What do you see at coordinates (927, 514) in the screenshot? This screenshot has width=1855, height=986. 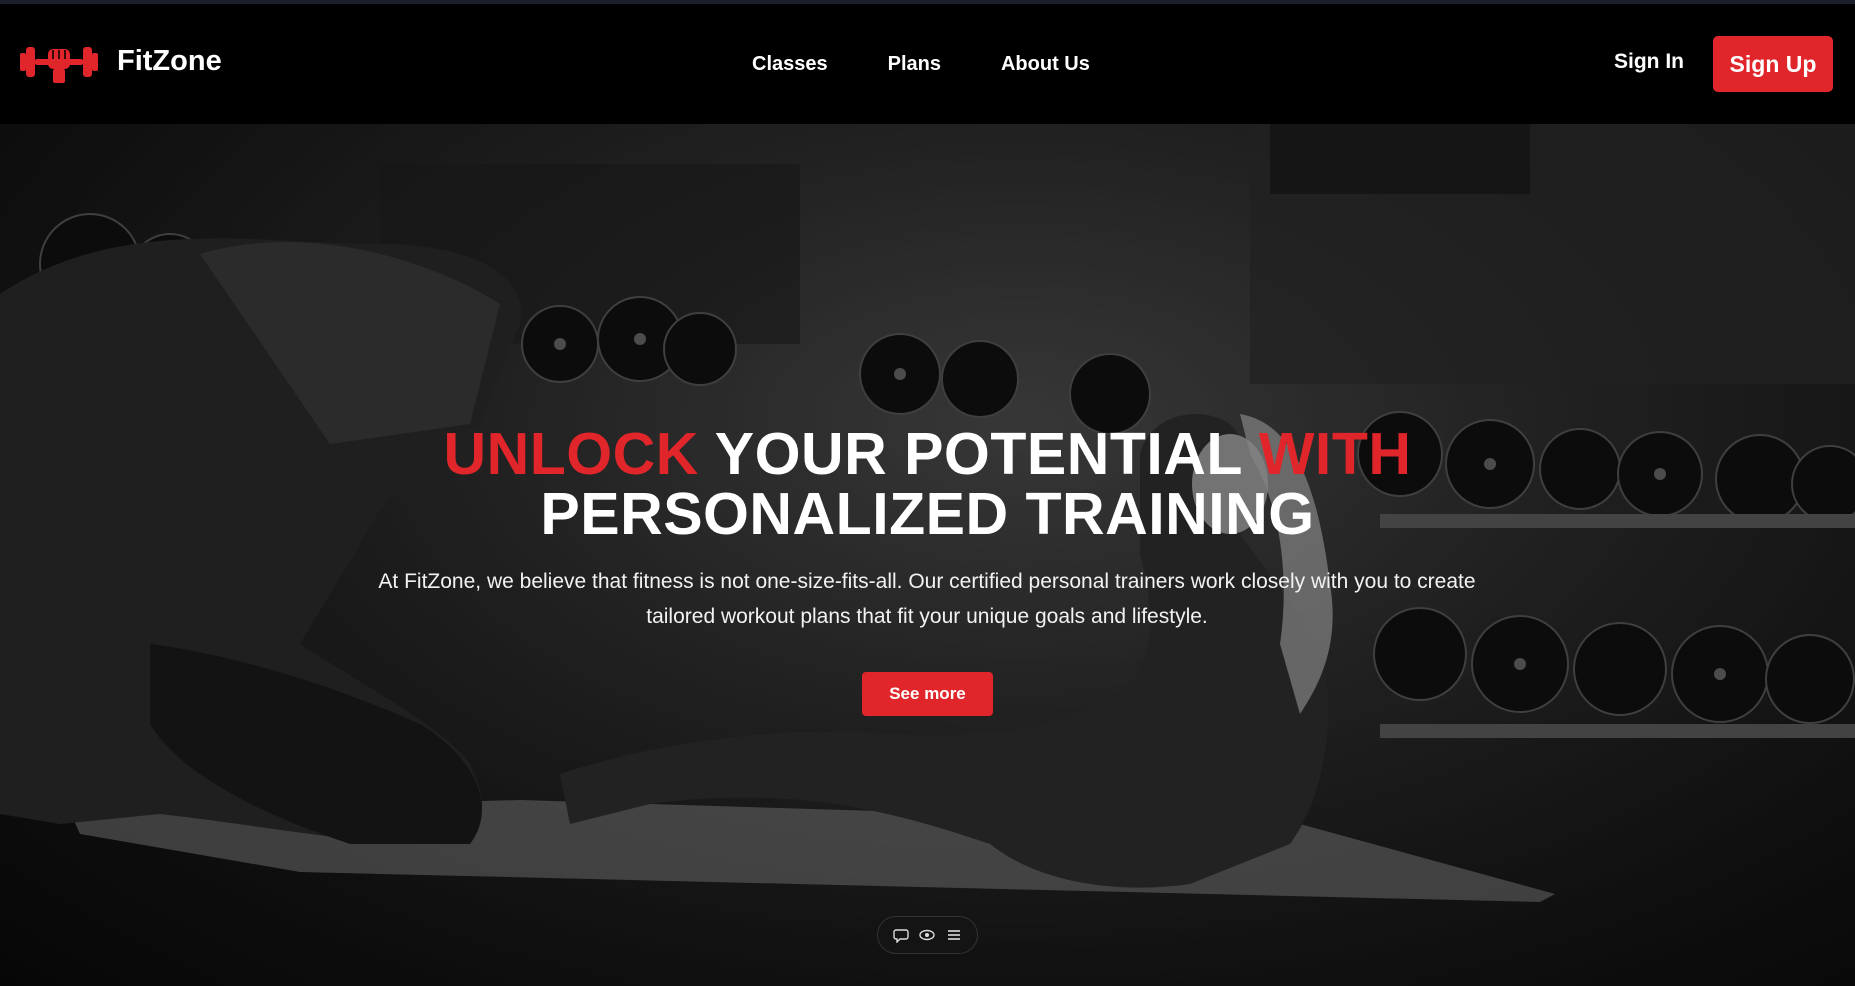 I see `headline-line-2: PERSONALIZED TRAINING` at bounding box center [927, 514].